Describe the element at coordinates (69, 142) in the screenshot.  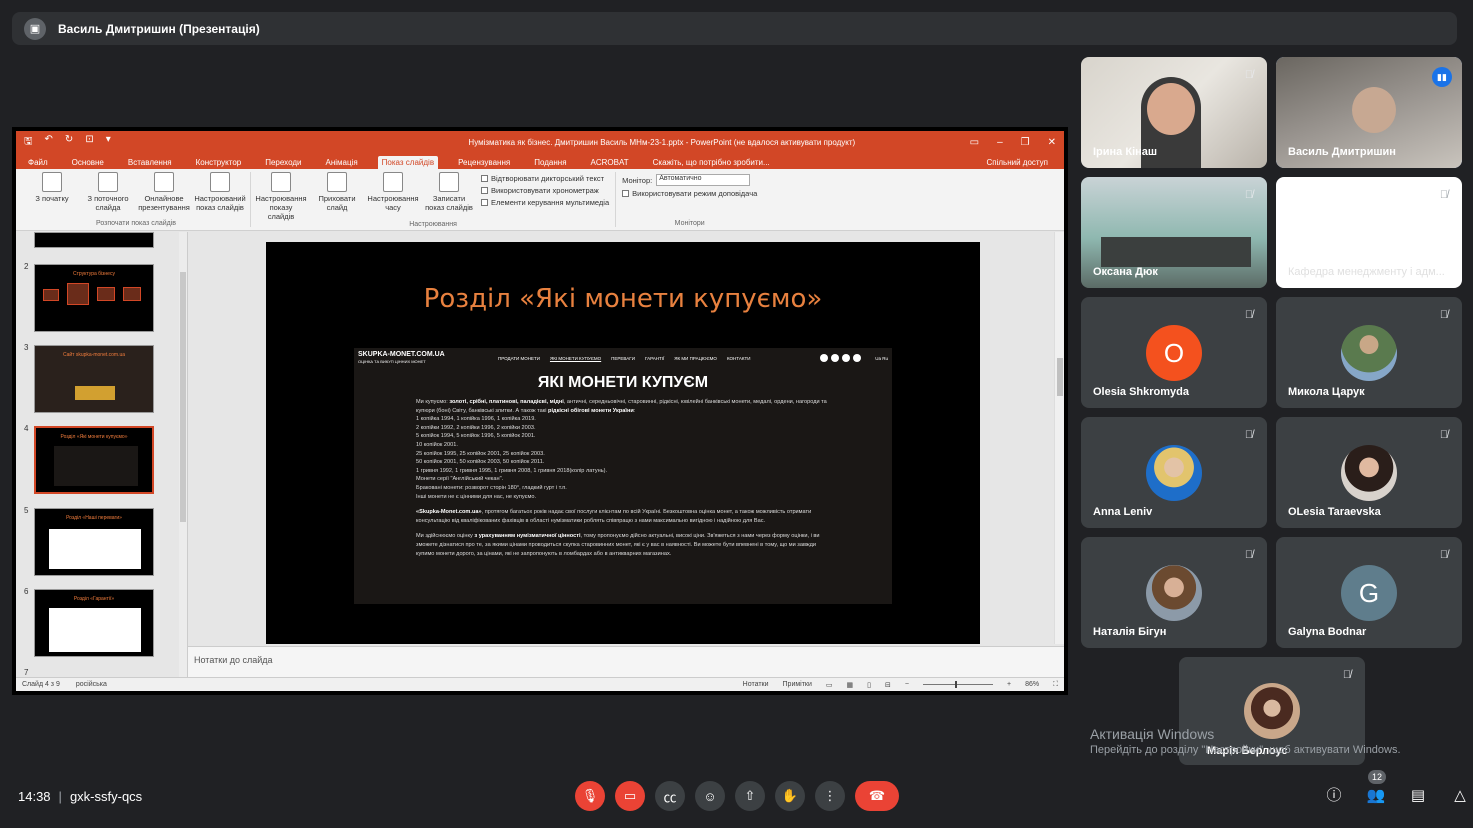
I see `redo-icon: ↻` at that location.